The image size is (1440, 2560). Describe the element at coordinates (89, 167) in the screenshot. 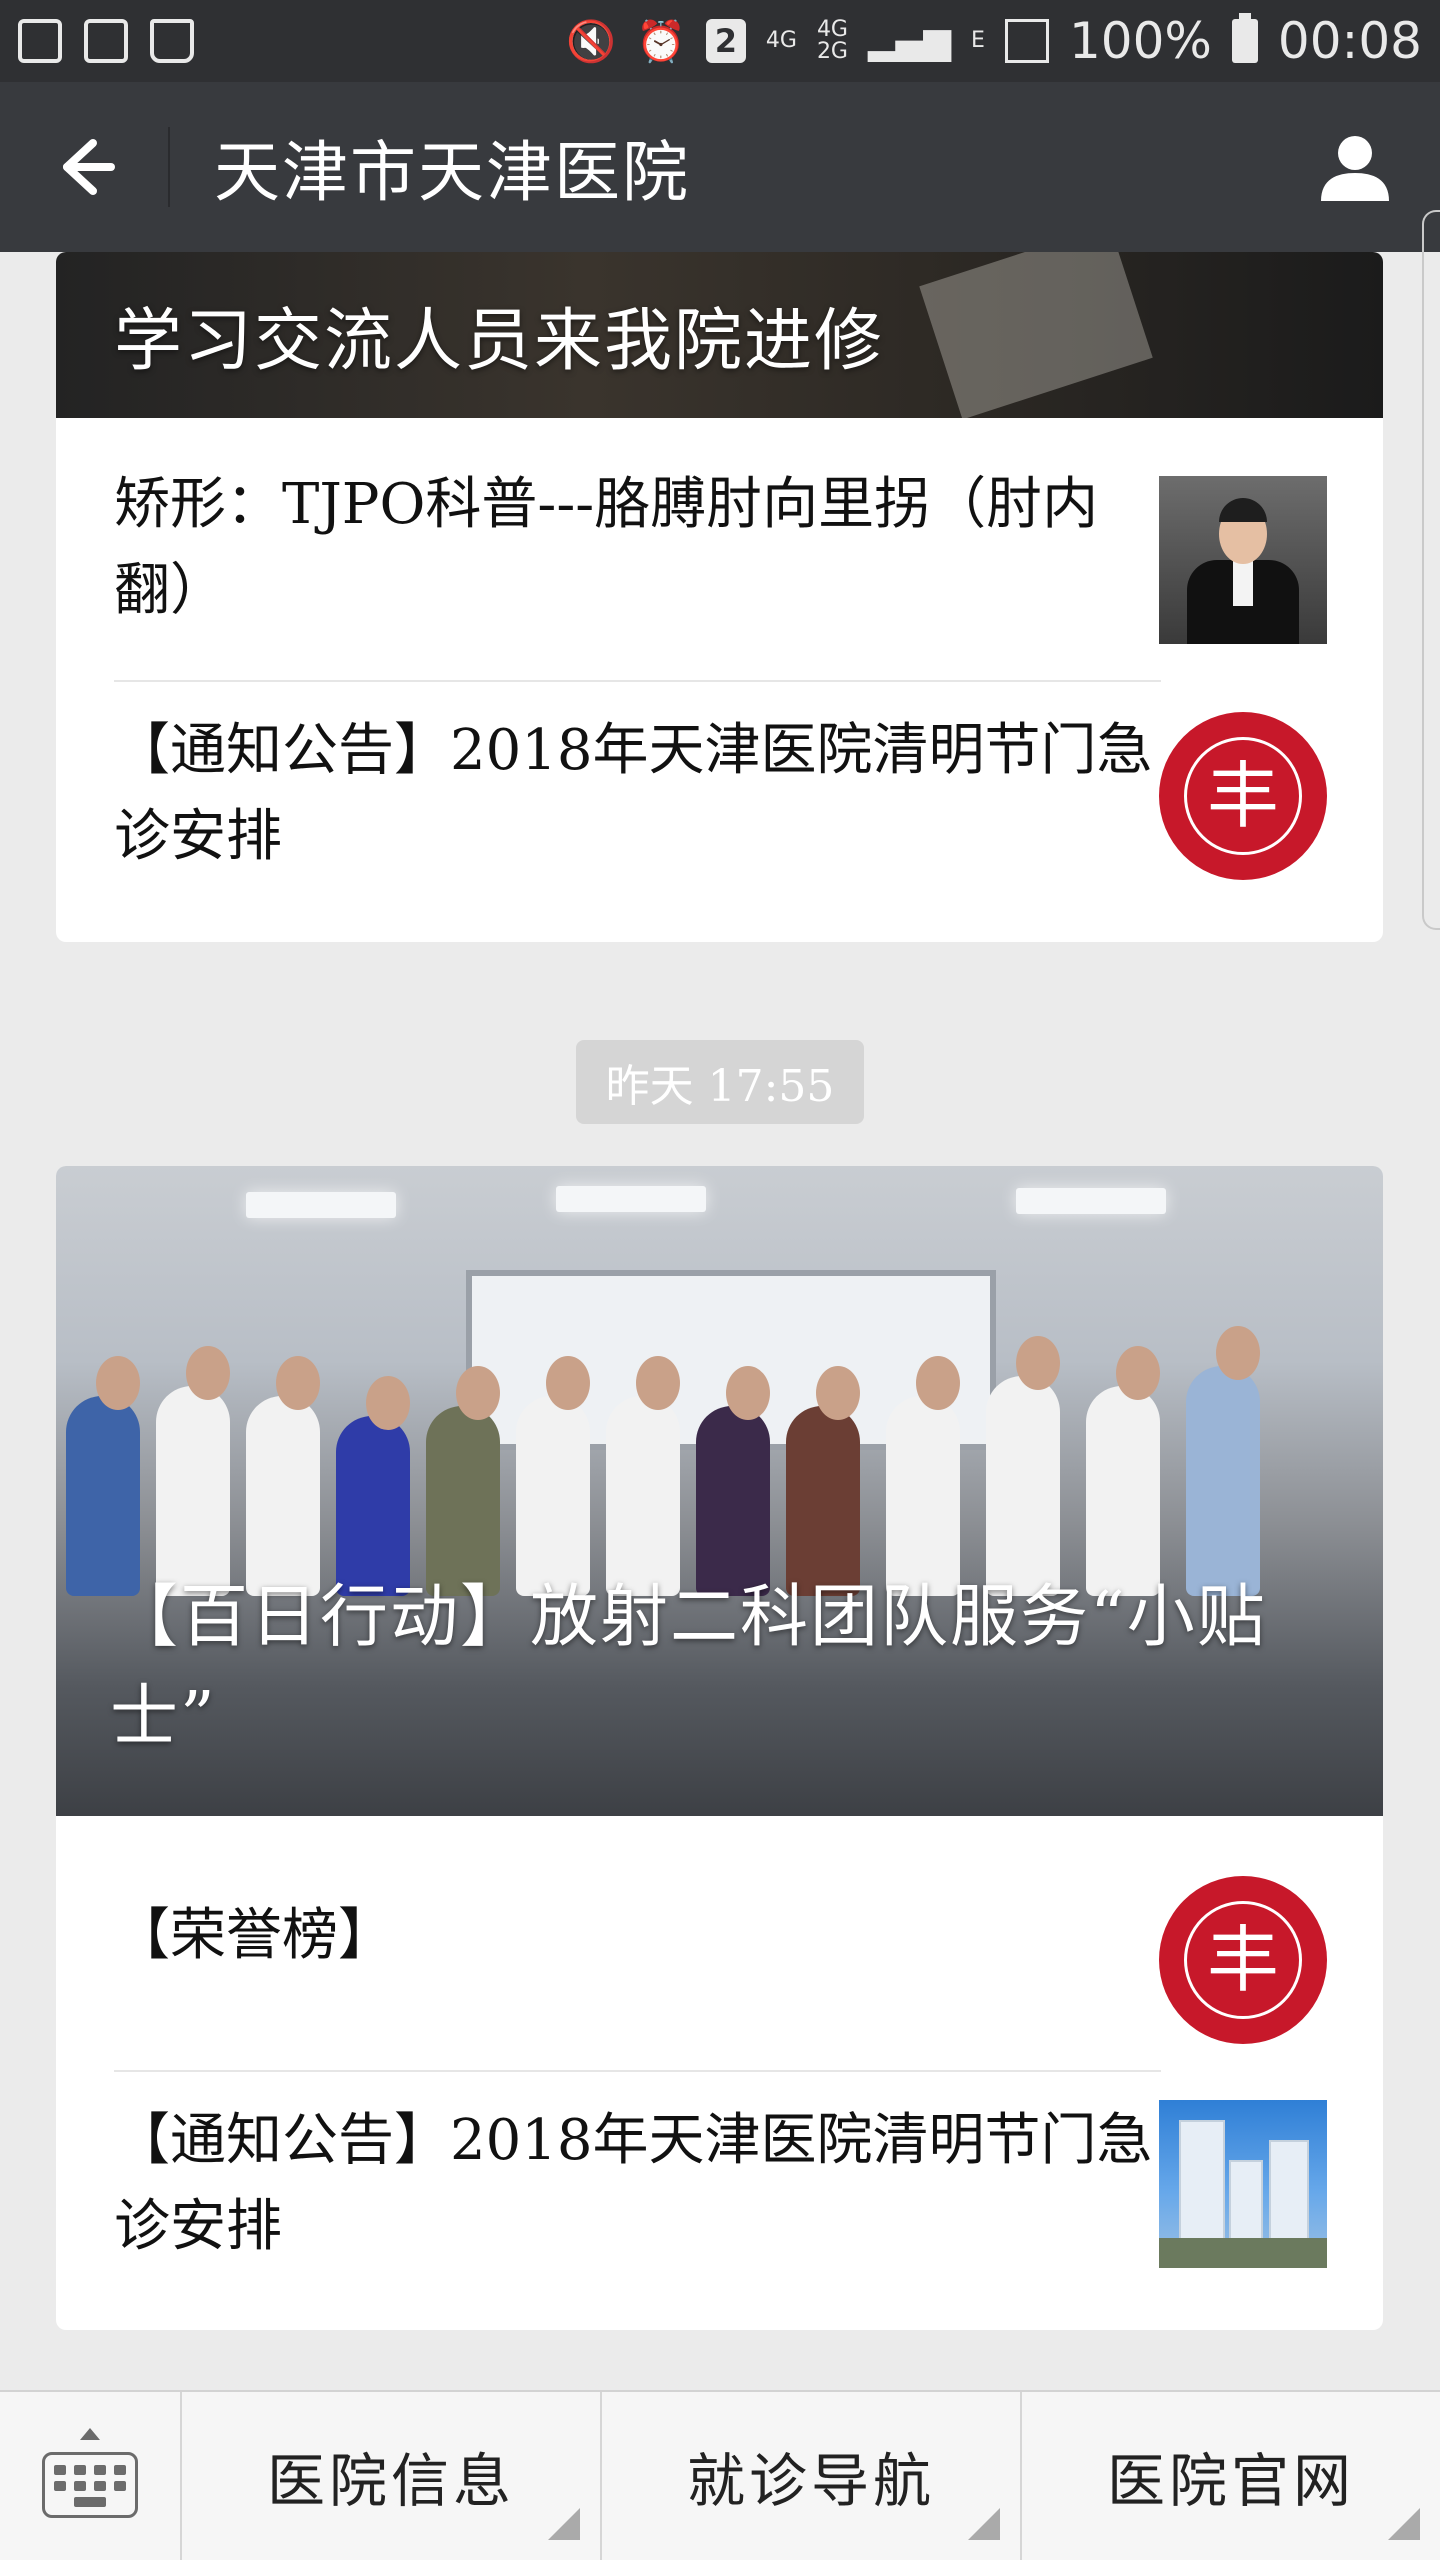

I see `back-arrow-icon` at that location.